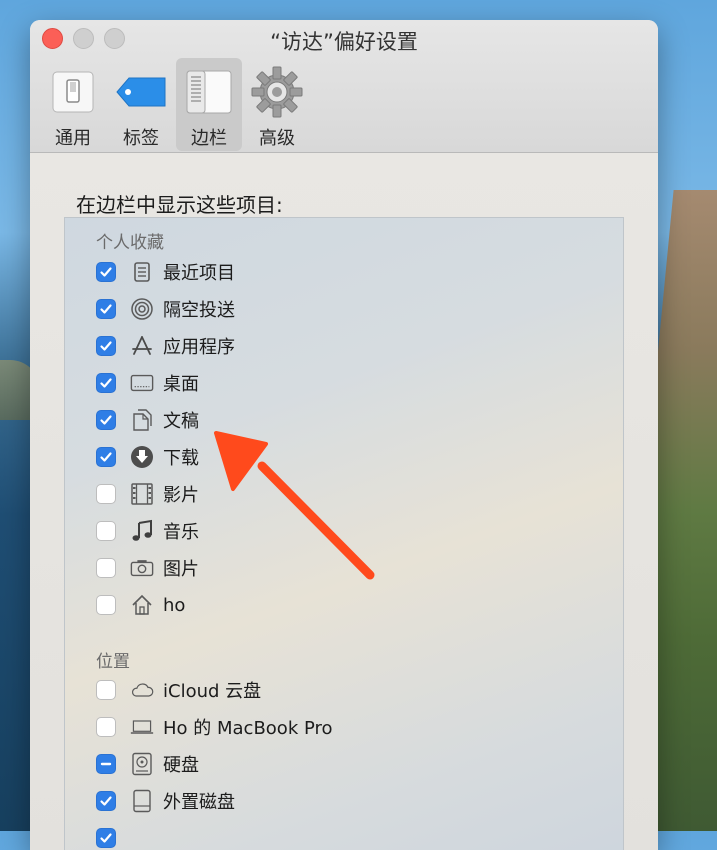  What do you see at coordinates (106, 457) in the screenshot?
I see `checkbox-downloads` at bounding box center [106, 457].